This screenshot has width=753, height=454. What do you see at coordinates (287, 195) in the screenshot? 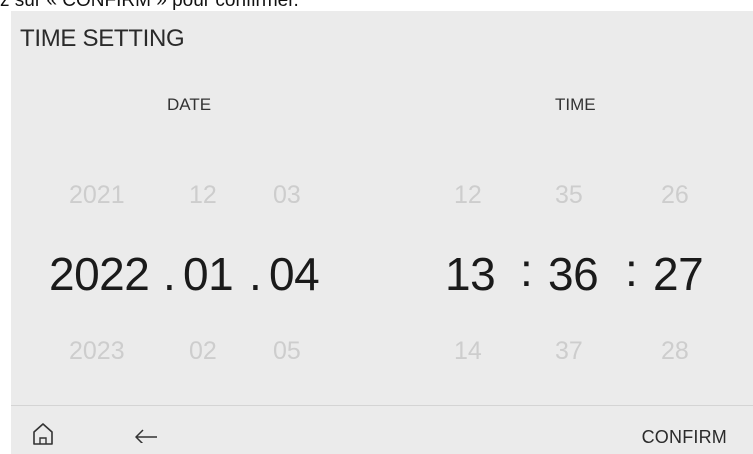
I see `day-prev: 03` at bounding box center [287, 195].